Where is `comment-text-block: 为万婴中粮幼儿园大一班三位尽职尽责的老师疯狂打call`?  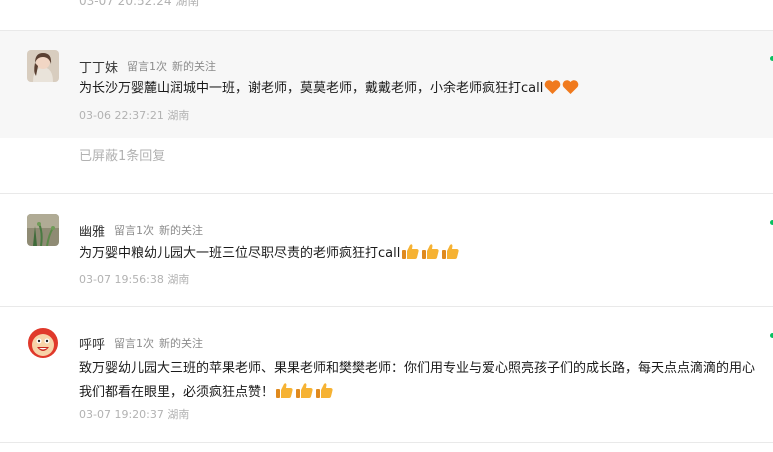
comment-text-block: 为万婴中粮幼儿园大一班三位尽职尽责的老师疯狂打call is located at coordinates (419, 255).